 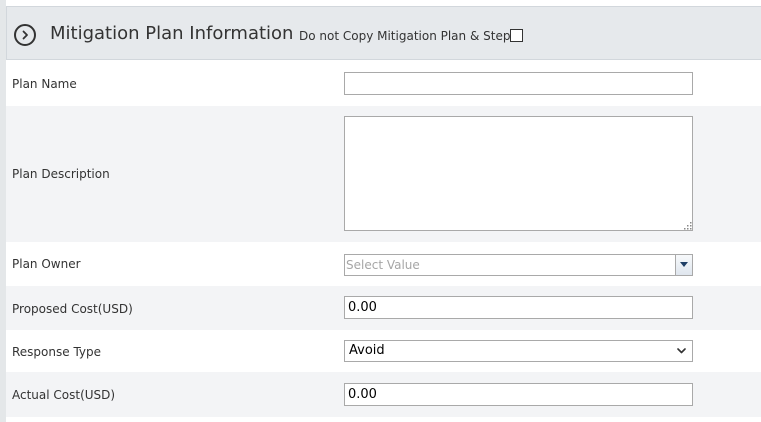 What do you see at coordinates (57, 352) in the screenshot?
I see `response-type-label: Response Type` at bounding box center [57, 352].